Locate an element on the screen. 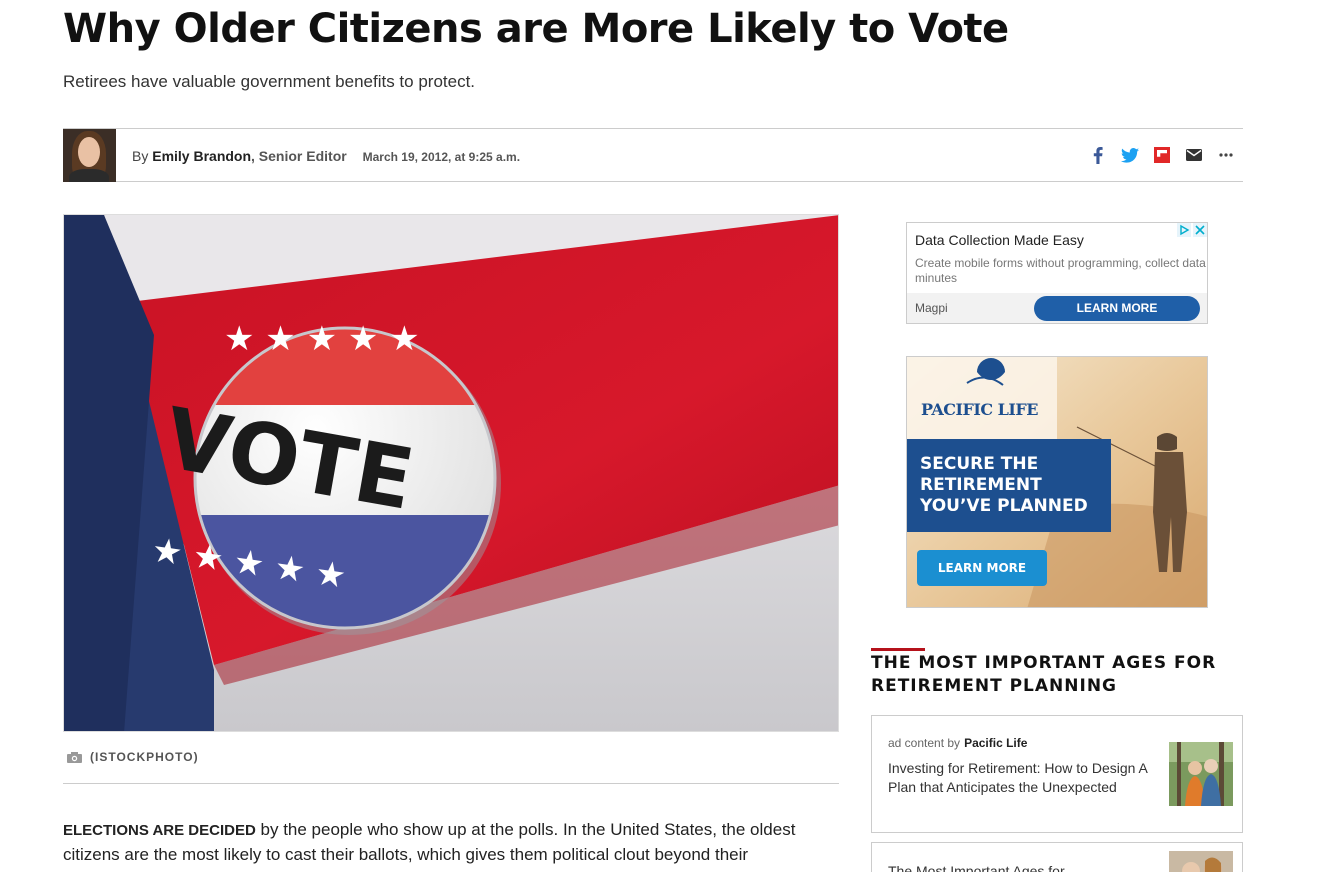 The width and height of the screenshot is (1317, 872). card-thumbnail is located at coordinates (1201, 774).